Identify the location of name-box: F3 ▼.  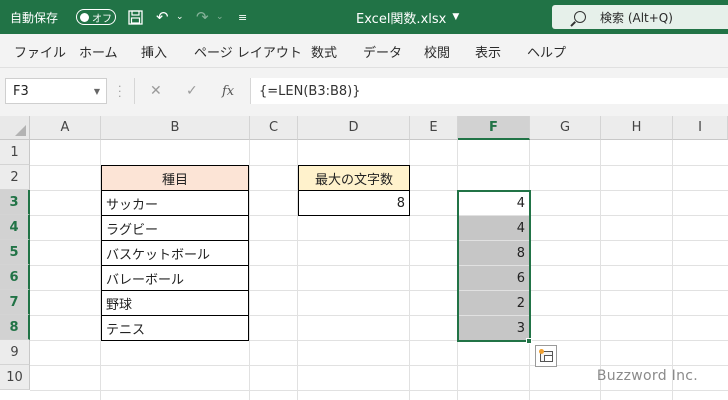
(56, 91).